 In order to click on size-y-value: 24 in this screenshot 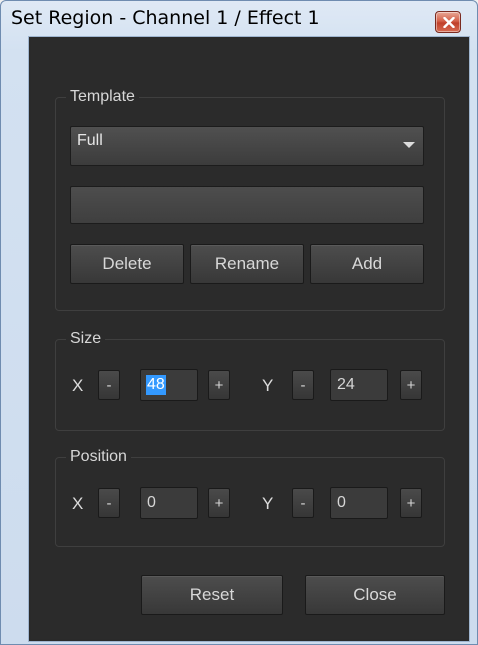, I will do `click(346, 384)`.